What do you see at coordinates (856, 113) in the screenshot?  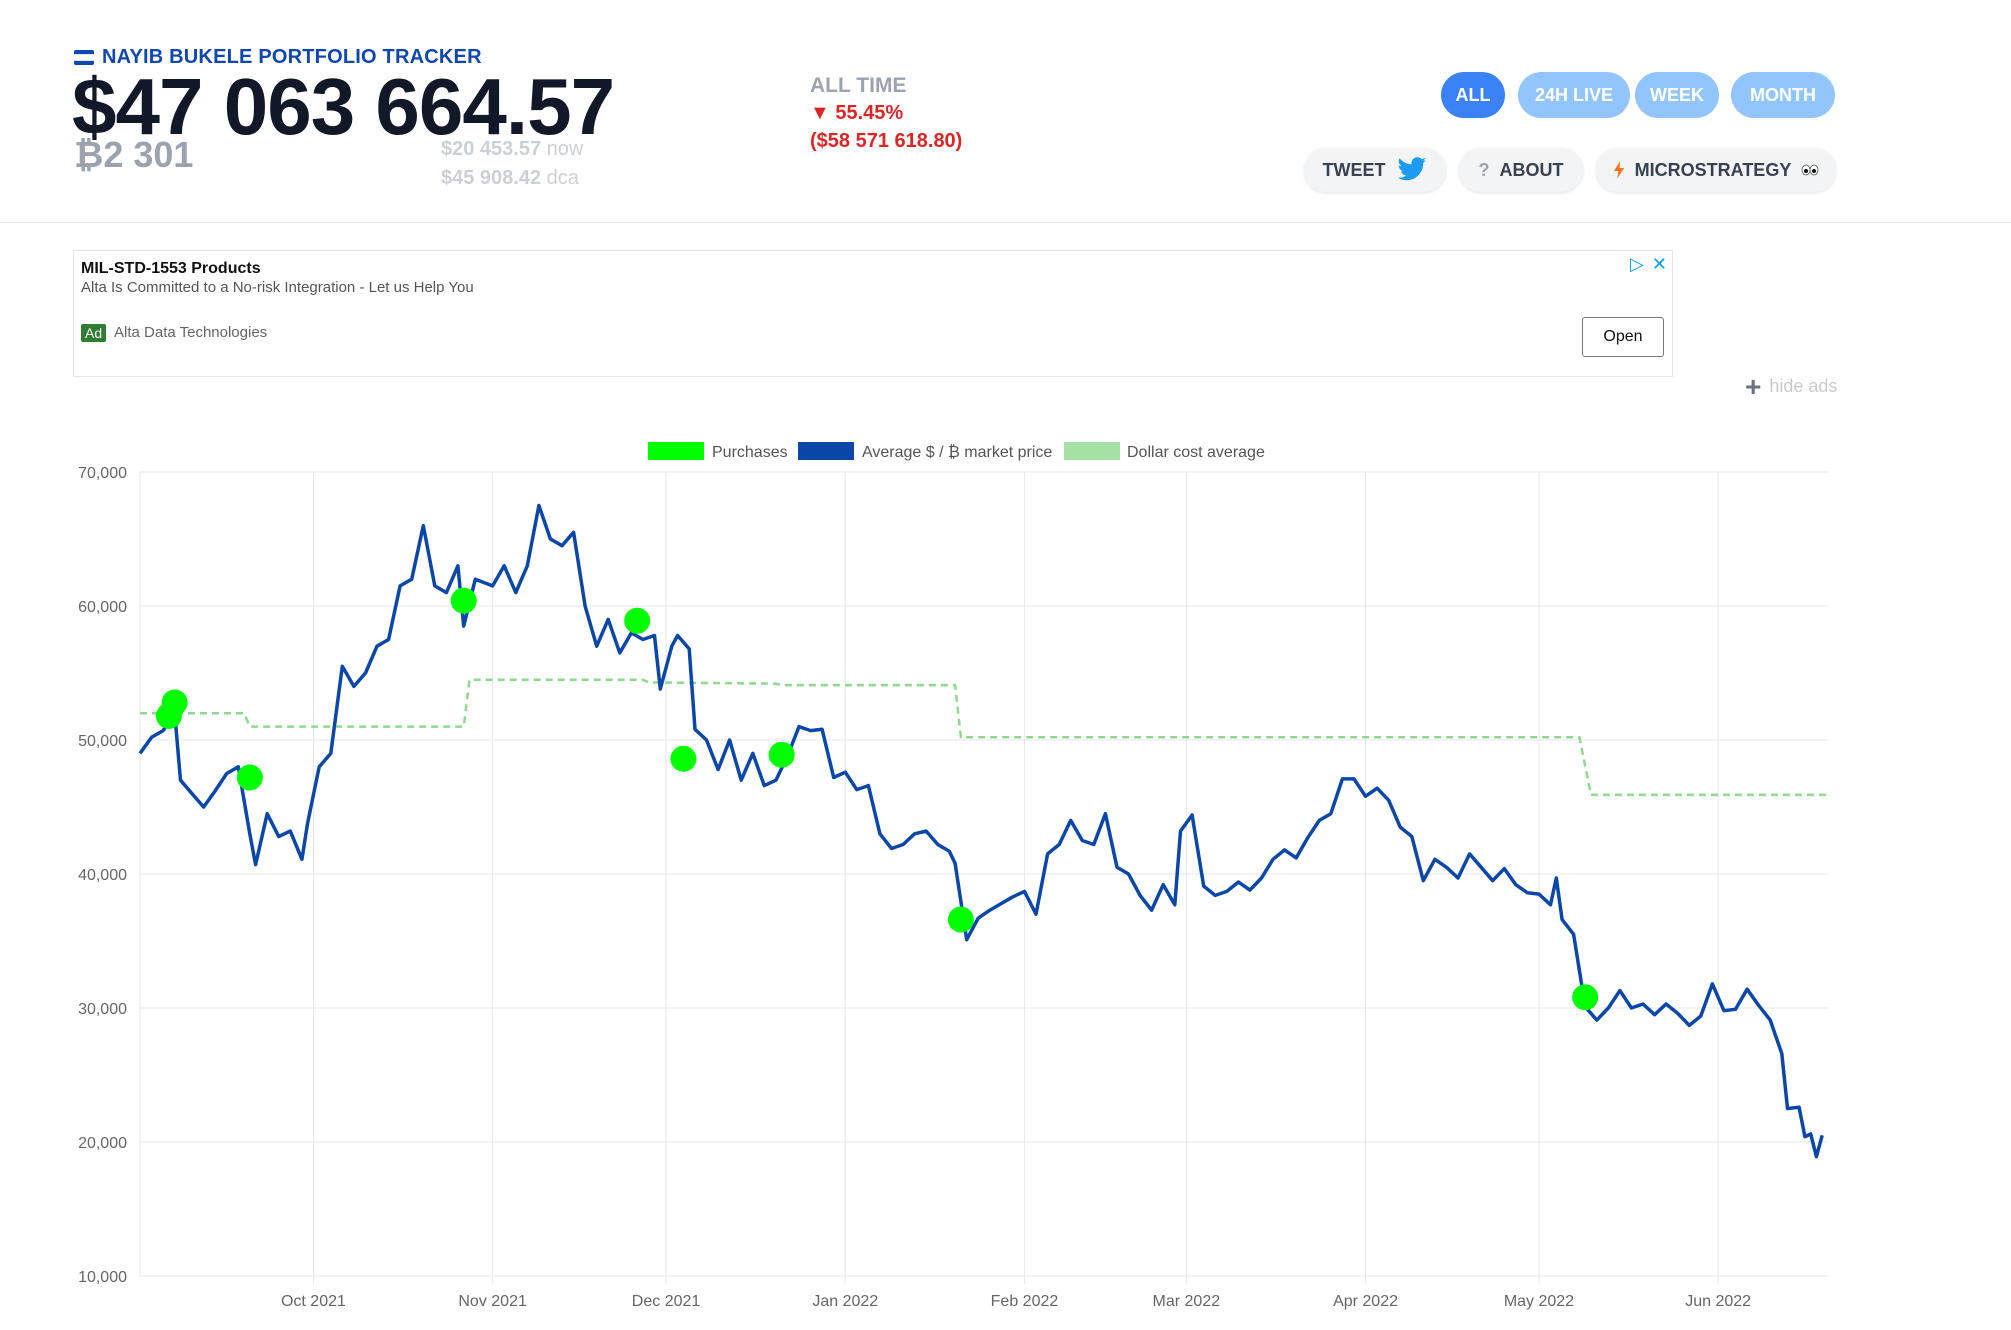 I see `alltime-percent-change: ▼ 55.45%` at bounding box center [856, 113].